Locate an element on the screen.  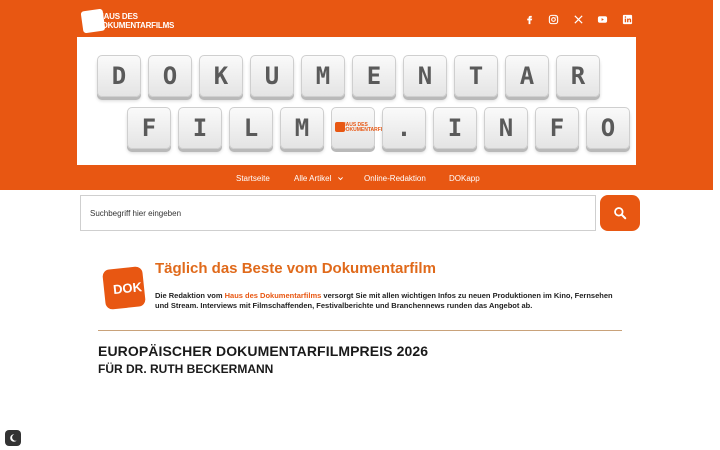
instagram-icon is located at coordinates (553, 19).